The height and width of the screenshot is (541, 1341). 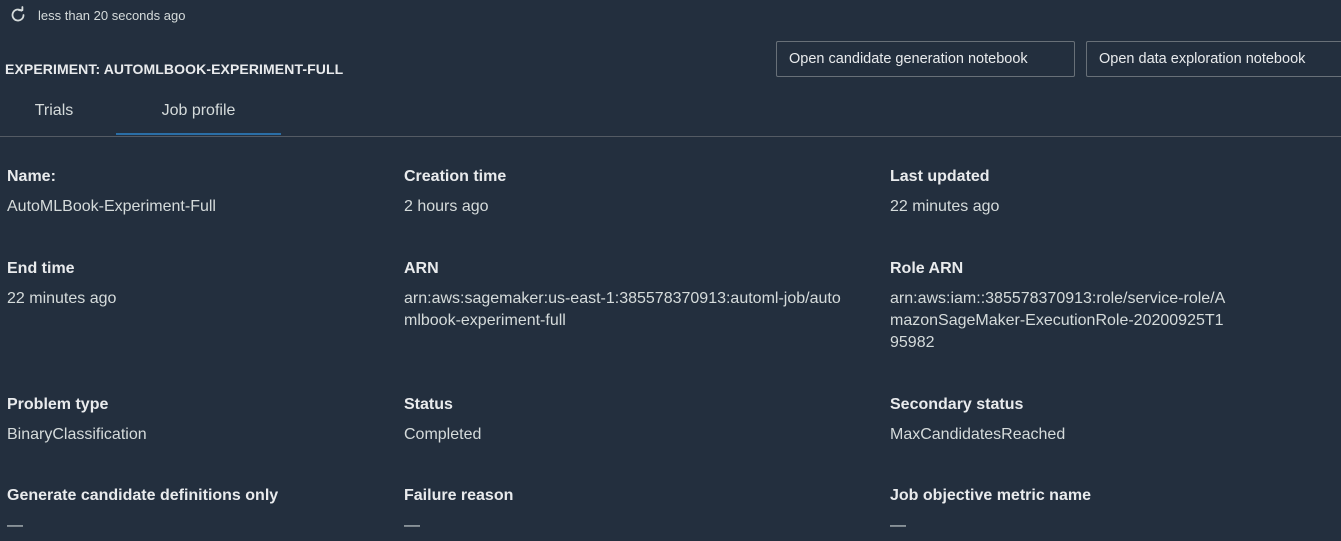 I want to click on field-name: Name: AutoMLBook-Experiment-Full, so click(x=197, y=192).